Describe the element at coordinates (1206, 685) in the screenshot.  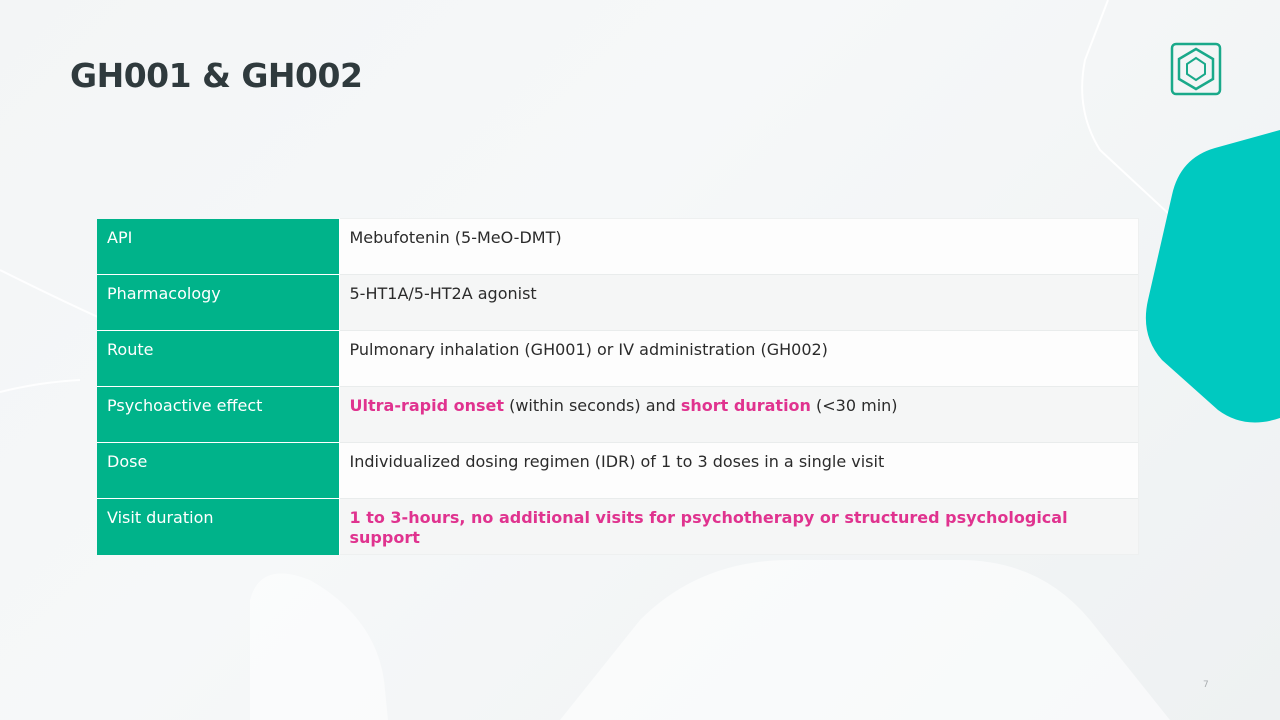
I see `page-number: 7` at that location.